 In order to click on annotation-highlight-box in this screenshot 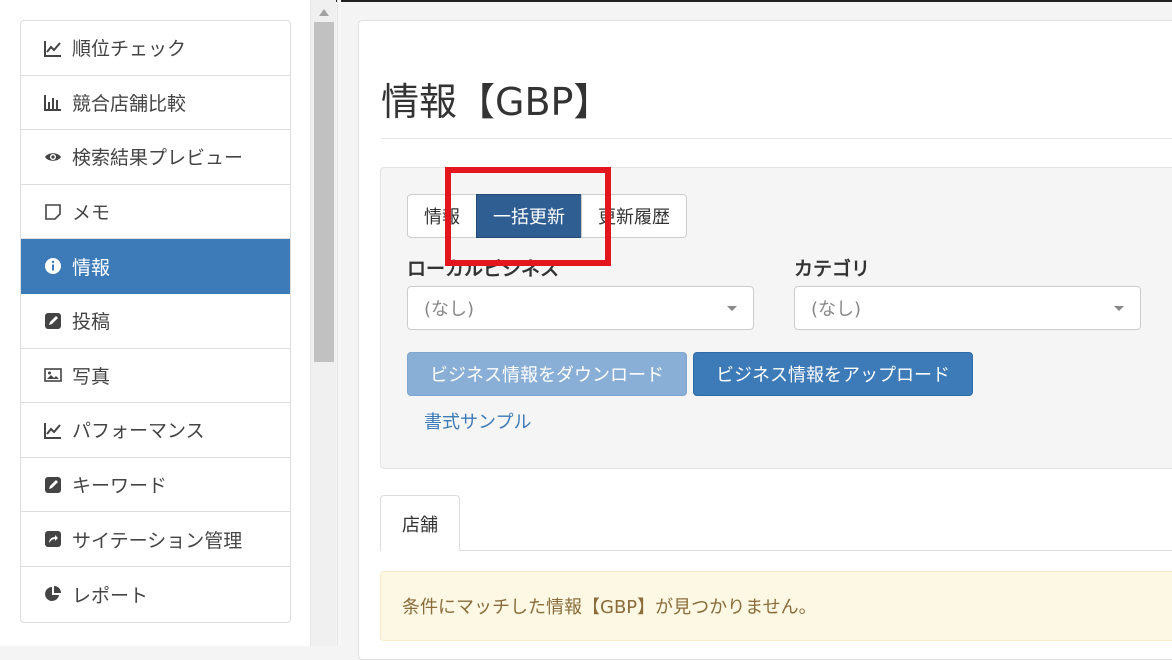, I will do `click(528, 216)`.